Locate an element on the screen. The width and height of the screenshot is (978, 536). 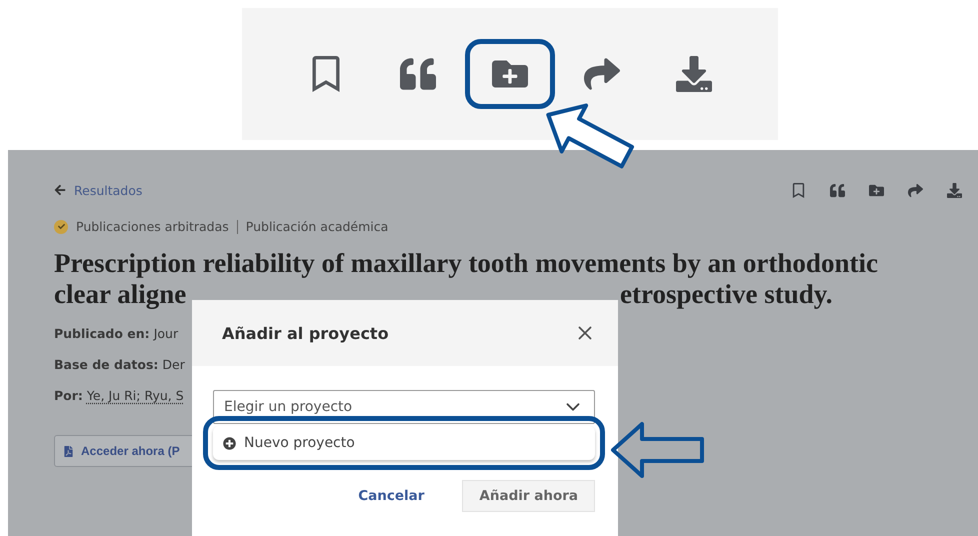
folder-plus-button is located at coordinates (876, 190).